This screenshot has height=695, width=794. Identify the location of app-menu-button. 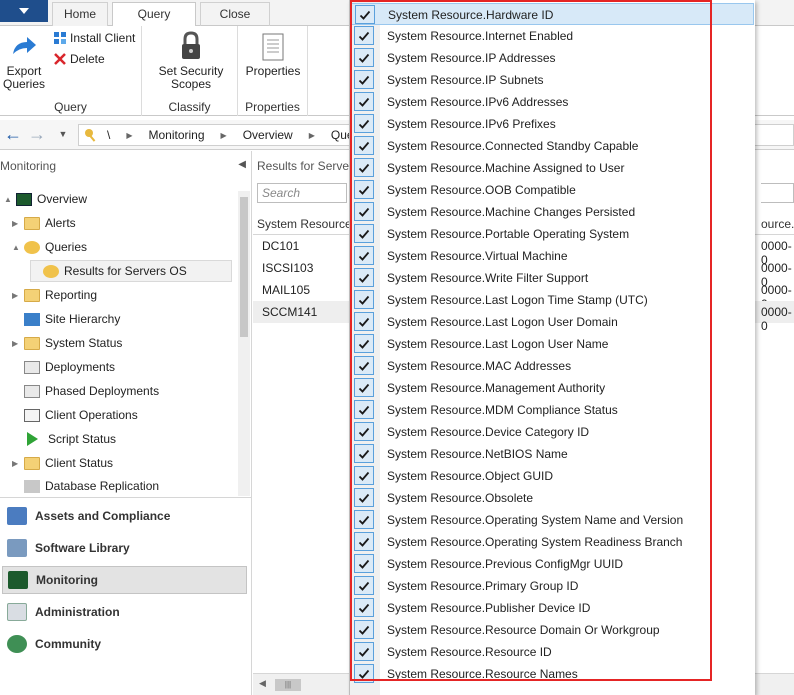
(24, 11).